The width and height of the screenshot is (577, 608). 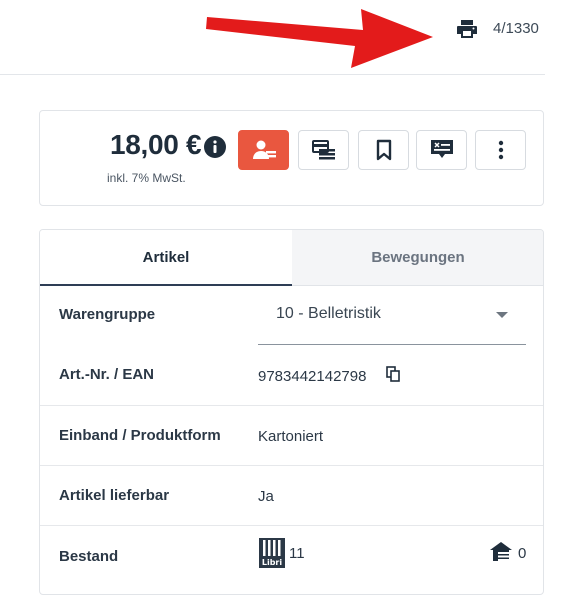 What do you see at coordinates (522, 553) in the screenshot?
I see `store-stock-value: 0` at bounding box center [522, 553].